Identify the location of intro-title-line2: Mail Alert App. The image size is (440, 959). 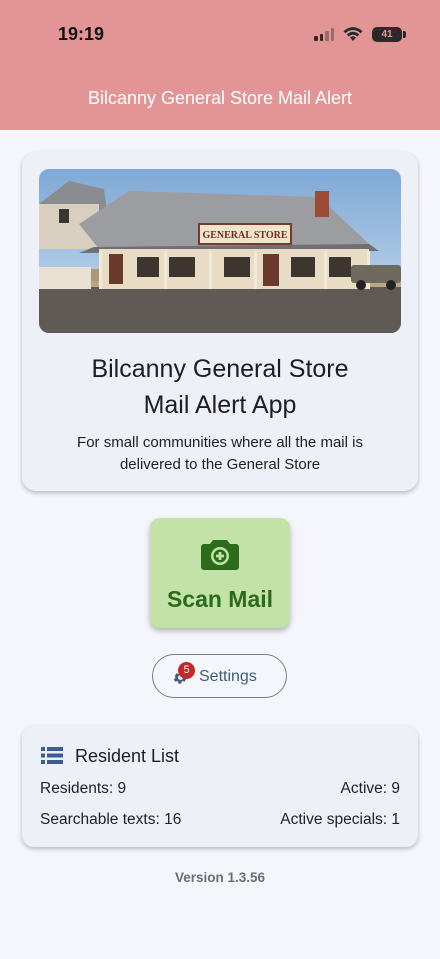
(220, 405).